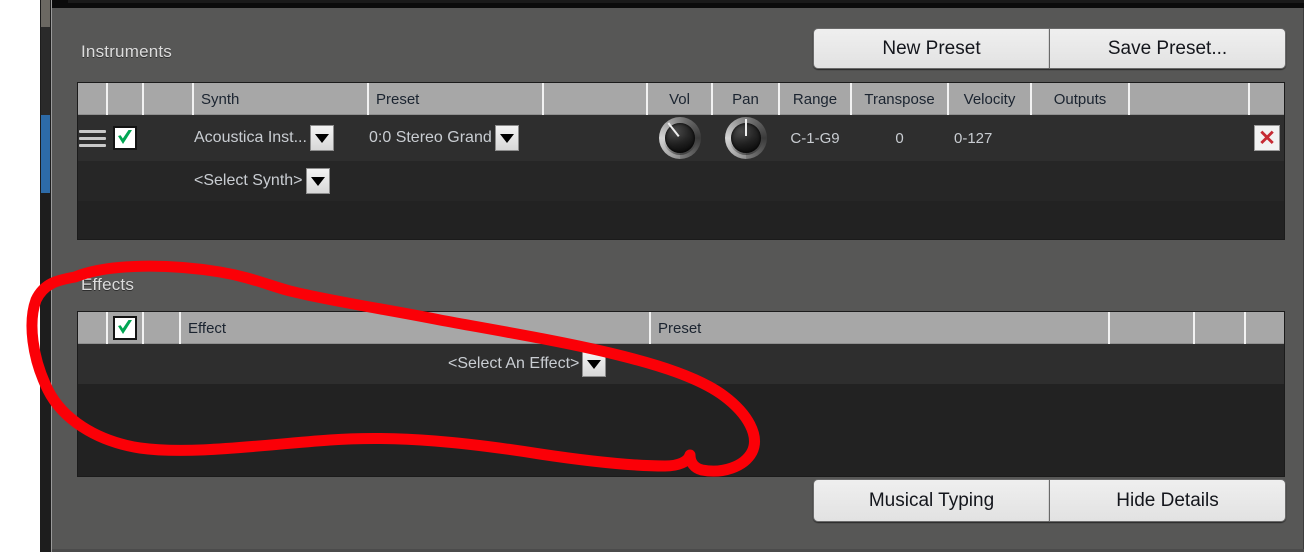 Image resolution: width=1304 pixels, height=552 pixels. I want to click on column-header-preset: Preset, so click(454, 99).